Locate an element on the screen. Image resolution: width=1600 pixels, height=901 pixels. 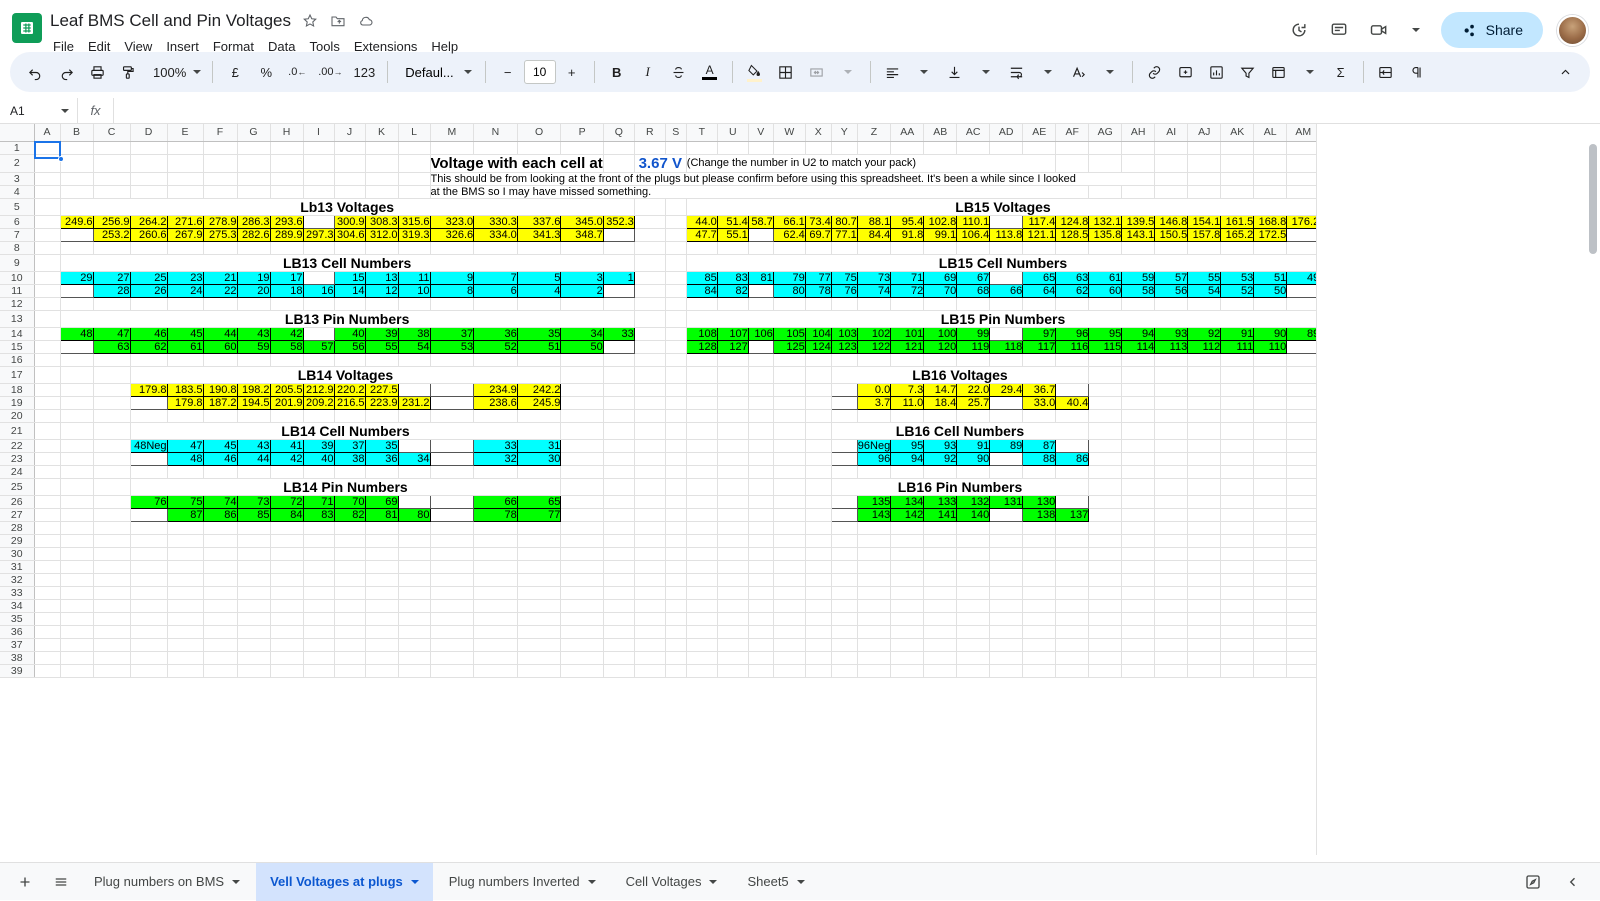
column-header-g: G is located at coordinates (253, 132).